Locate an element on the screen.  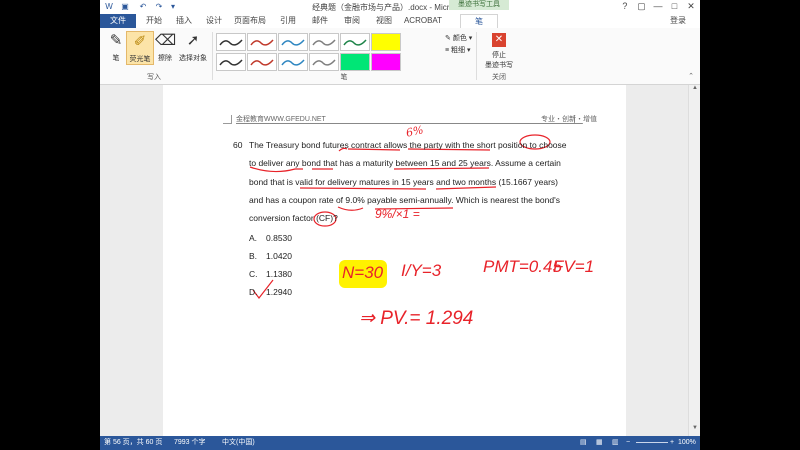
pen-thickness-dropdown: ≡ 粗细 ▾ is located at coordinates (458, 50).